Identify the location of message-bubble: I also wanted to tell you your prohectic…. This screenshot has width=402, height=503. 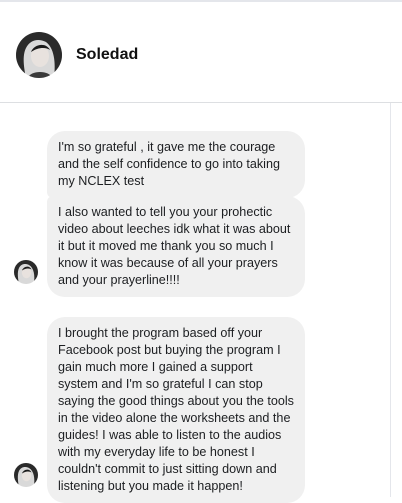
(176, 246).